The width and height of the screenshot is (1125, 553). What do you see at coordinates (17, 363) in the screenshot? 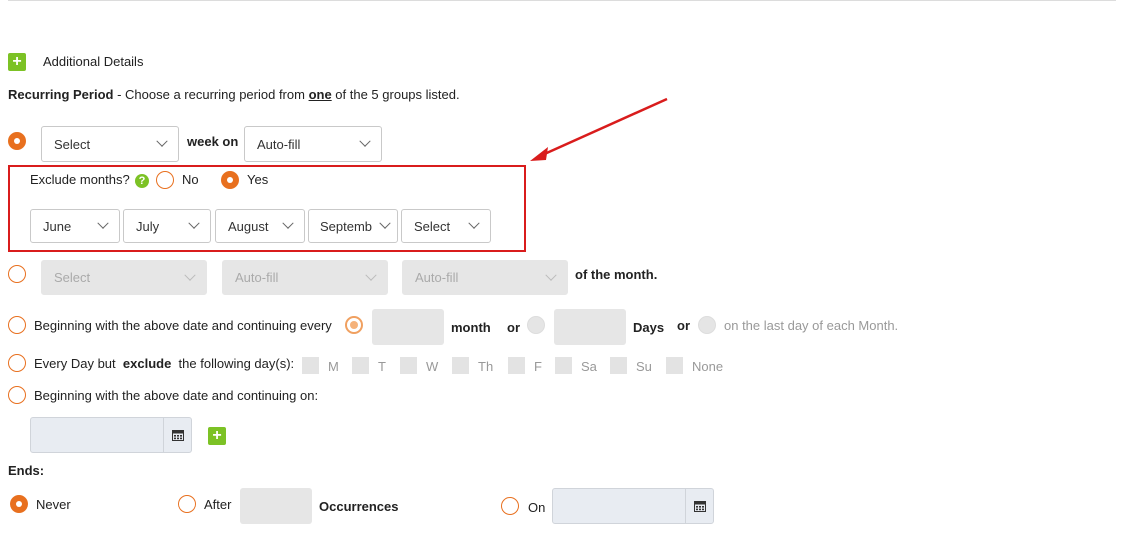
I see `group4-radio` at bounding box center [17, 363].